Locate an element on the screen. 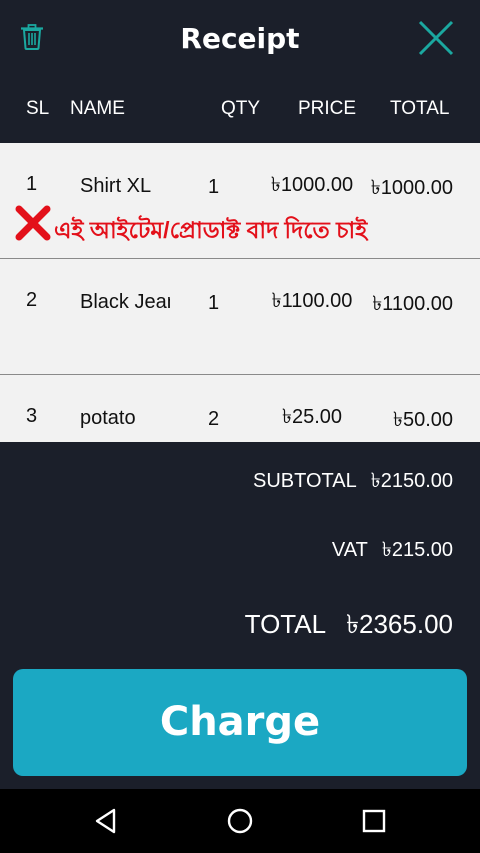 The height and width of the screenshot is (853, 480). row-name: potato is located at coordinates (108, 418).